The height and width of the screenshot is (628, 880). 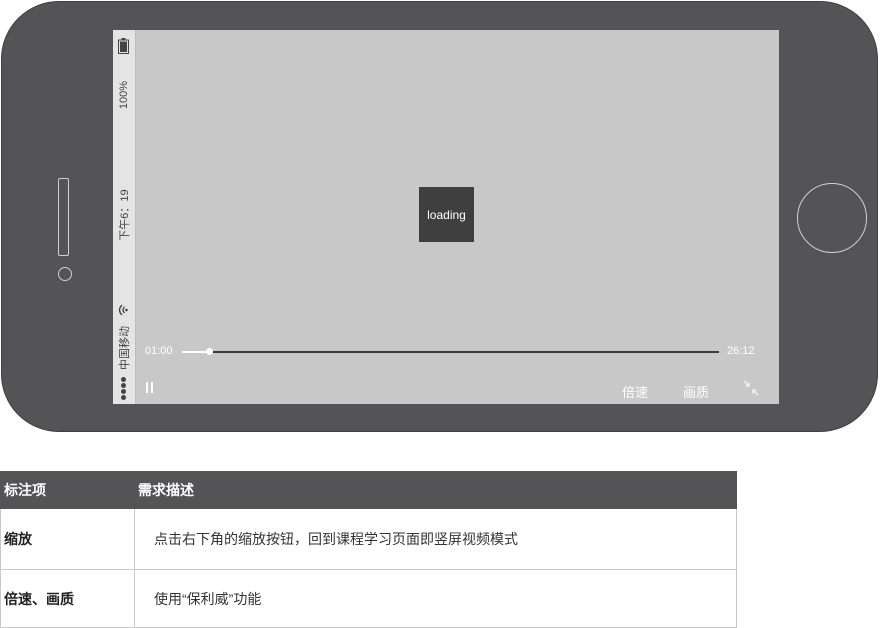 I want to click on loading-indicator: loading, so click(x=446, y=214).